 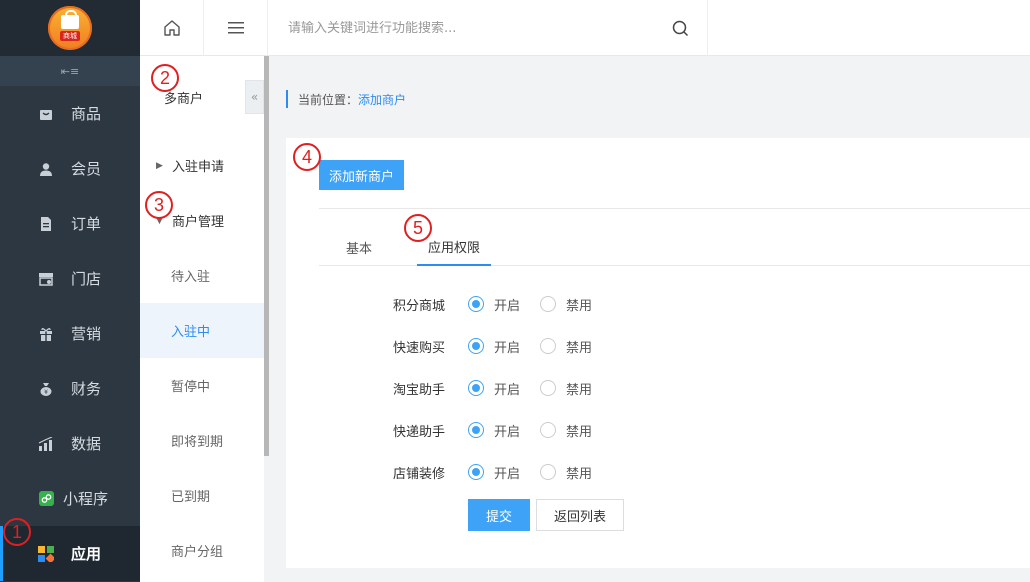 I want to click on gift-icon, so click(x=46, y=334).